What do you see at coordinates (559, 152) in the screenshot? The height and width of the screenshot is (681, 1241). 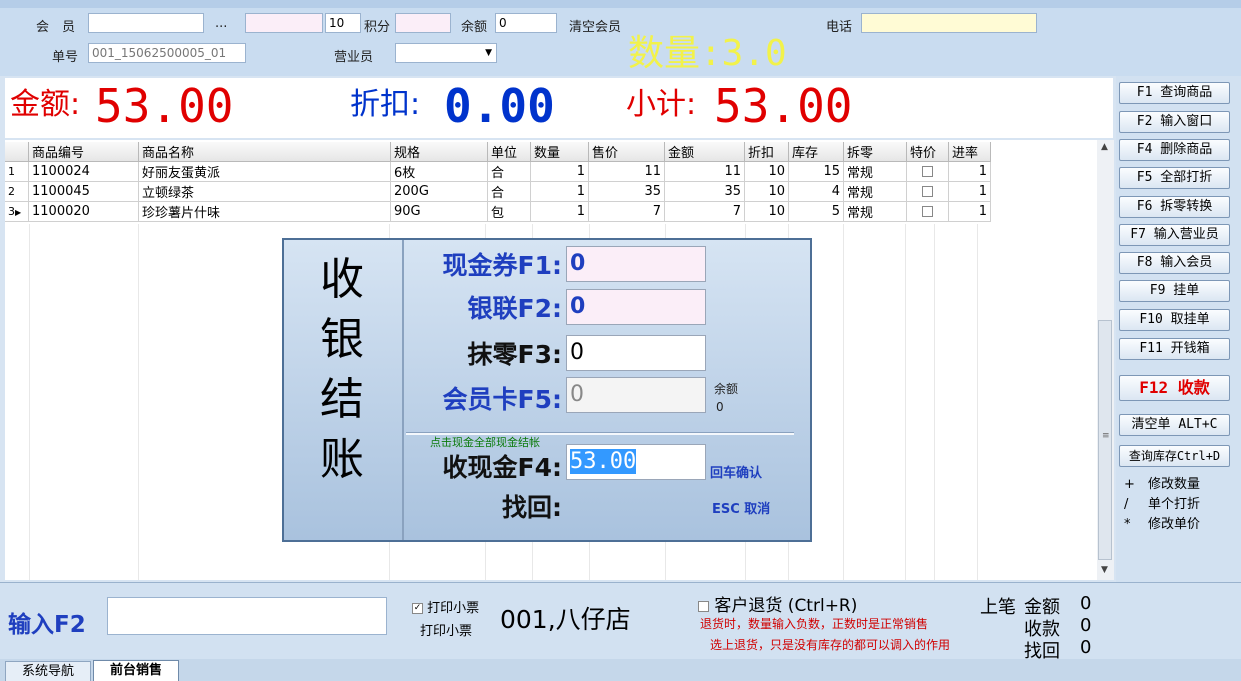 I see `column-header: 数量` at bounding box center [559, 152].